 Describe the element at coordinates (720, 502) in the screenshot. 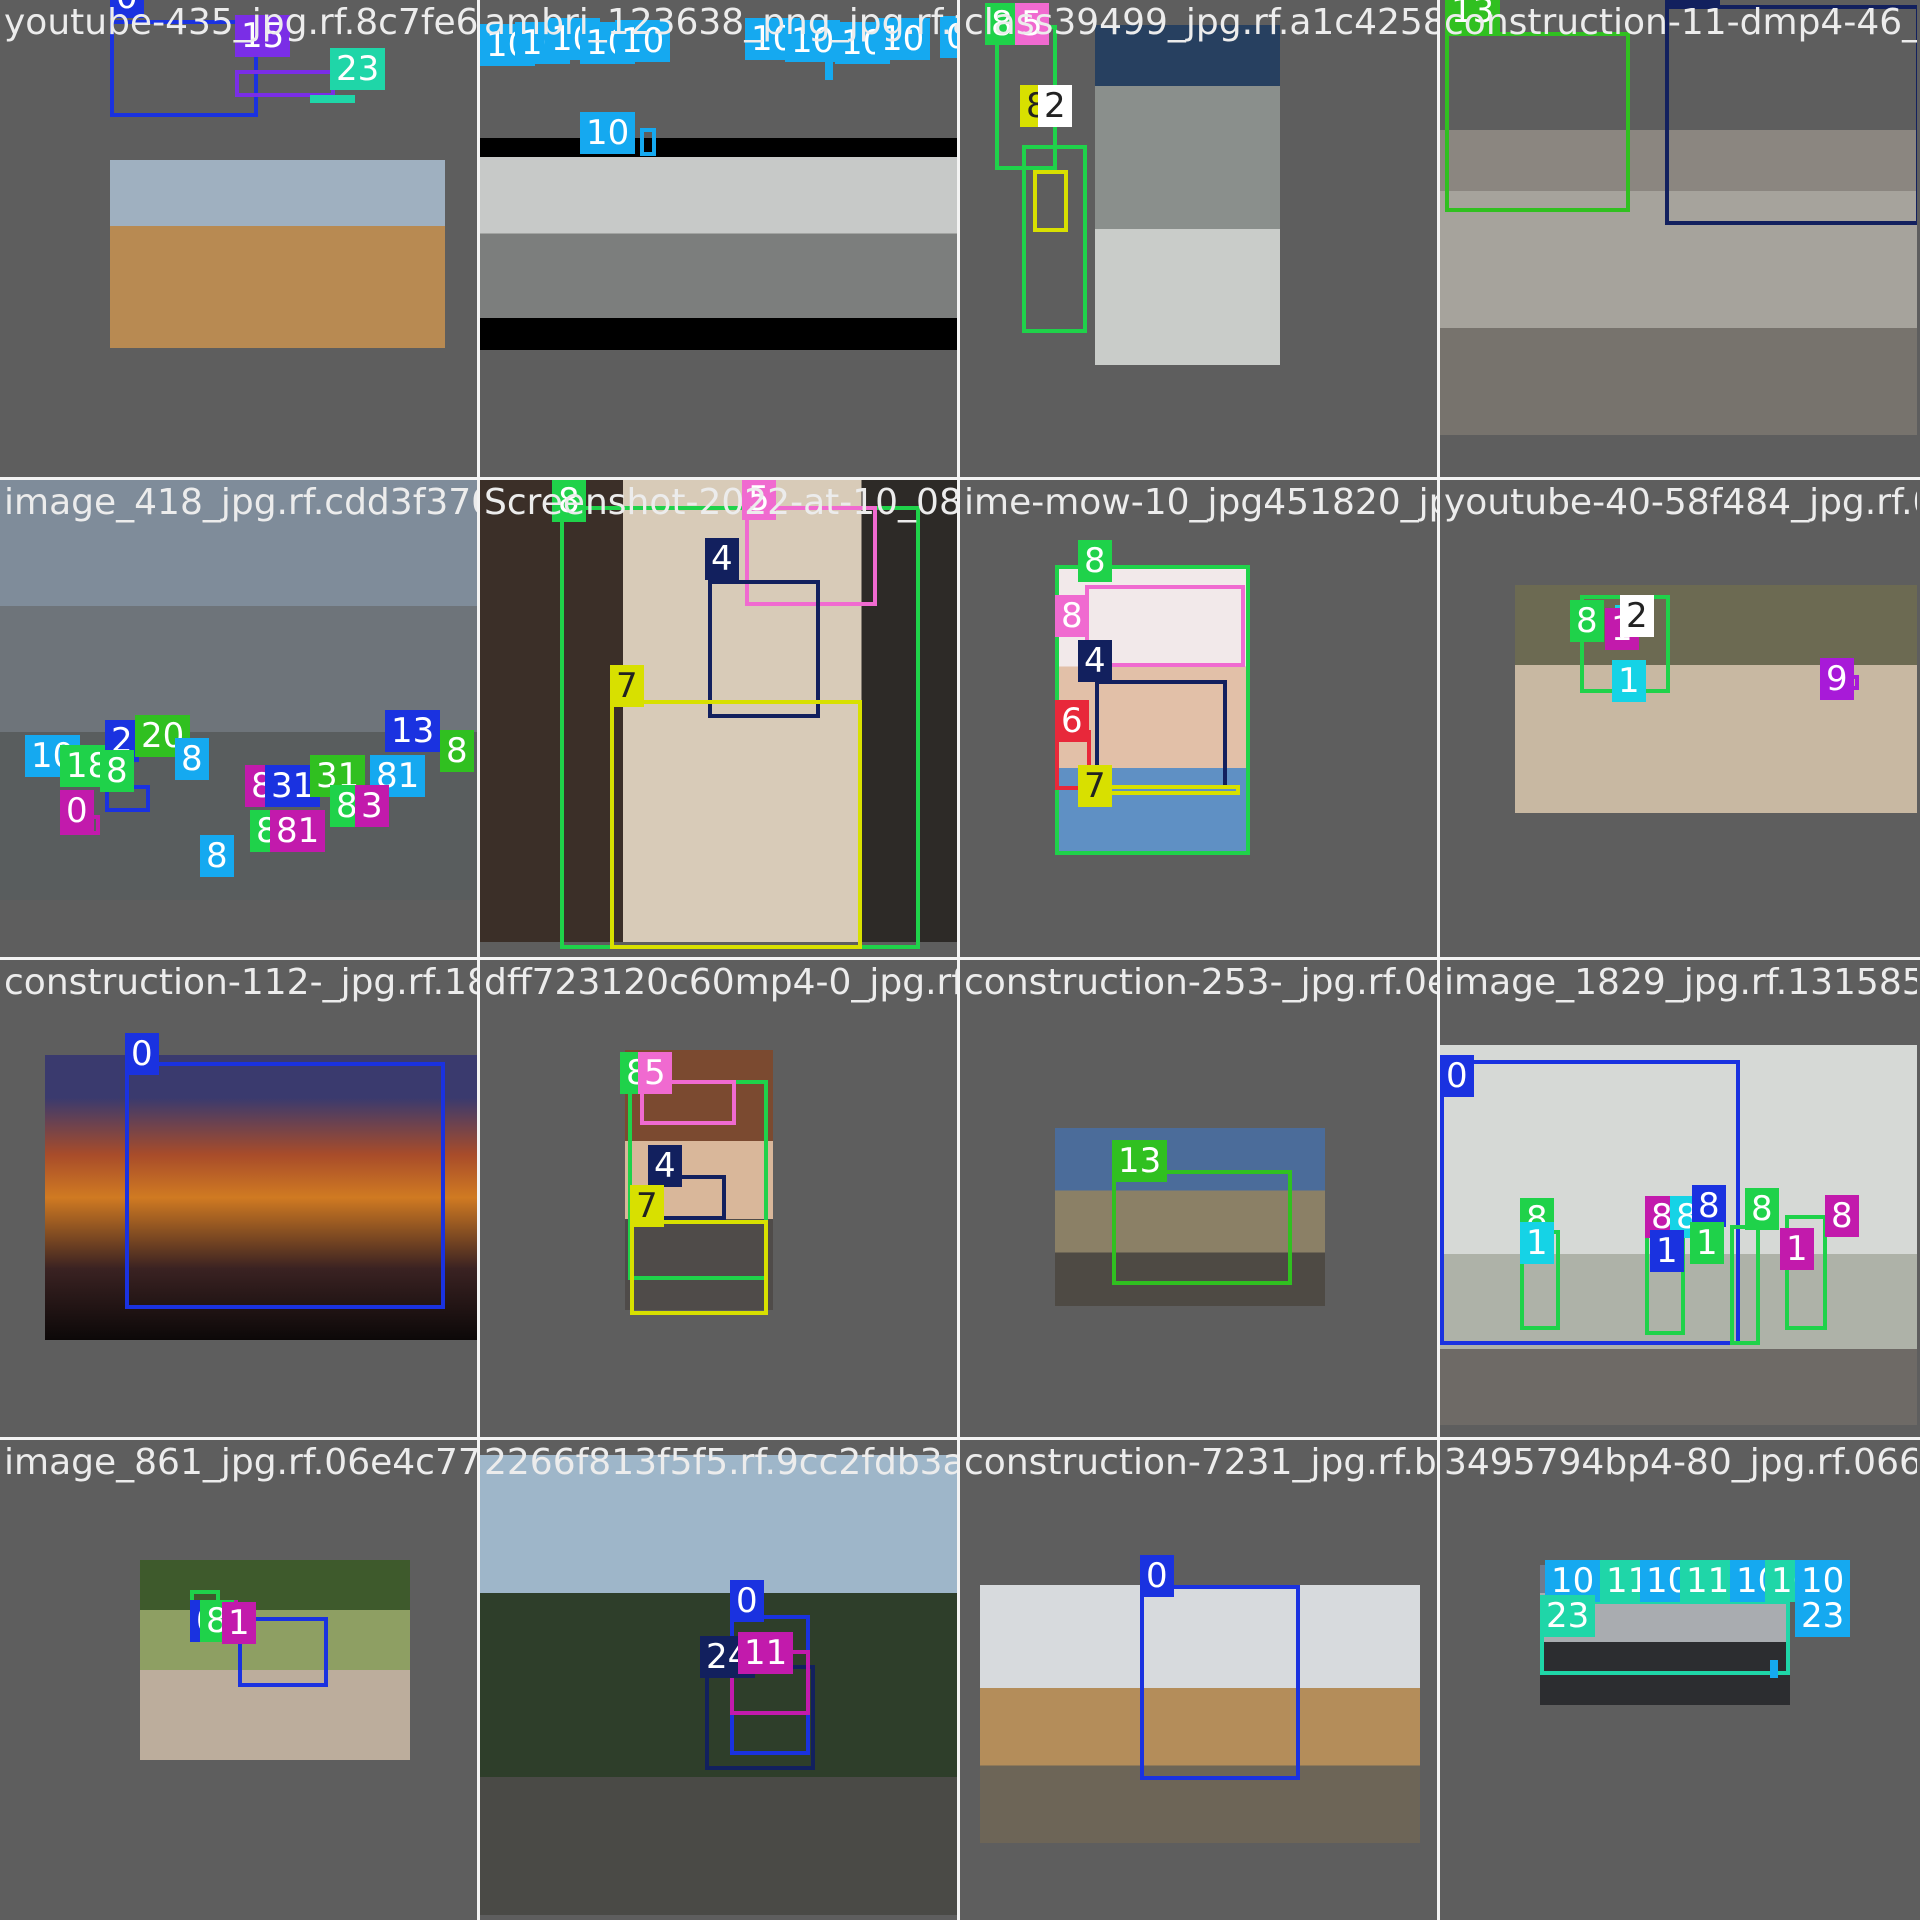

I see `cell-filename: Screenshot-2022-at-10_08-AM-how-10_jpg` at that location.